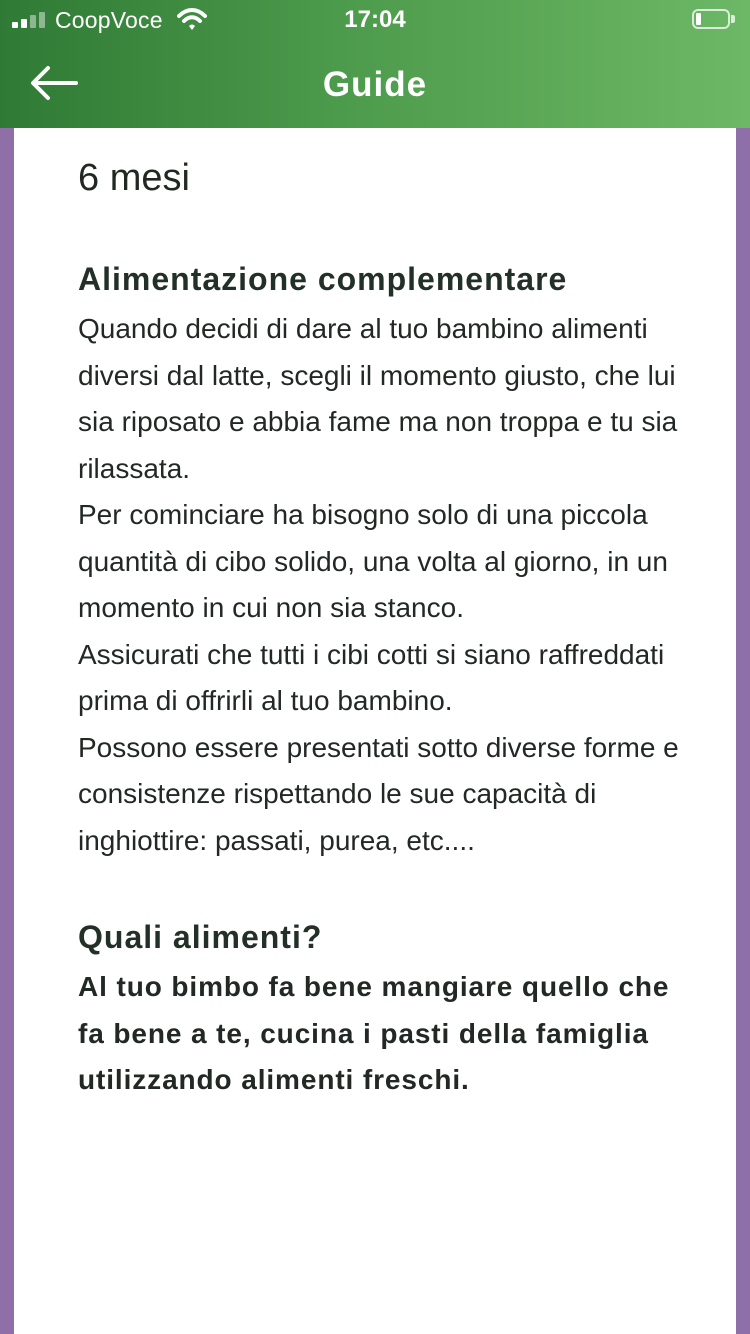  I want to click on status-bar: CoopVoce 17:04, so click(375, 20).